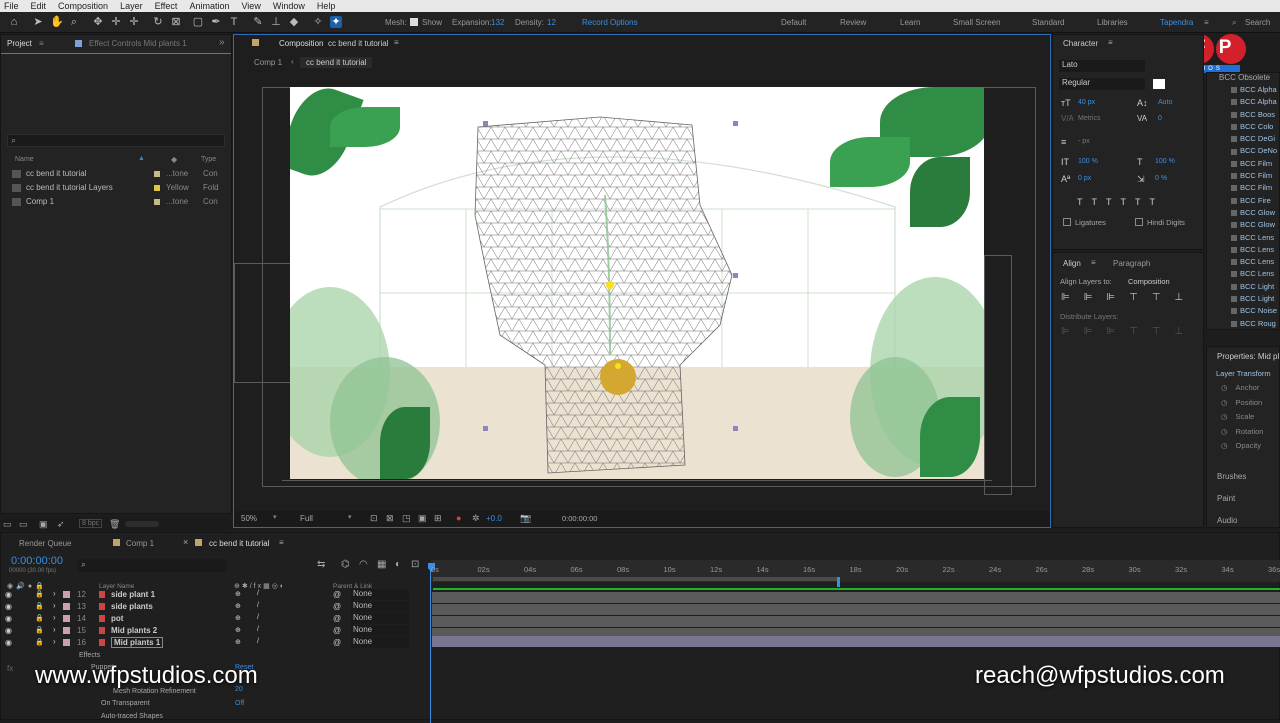 This screenshot has width=1280, height=723. What do you see at coordinates (142, 524) in the screenshot?
I see `thumb-slider` at bounding box center [142, 524].